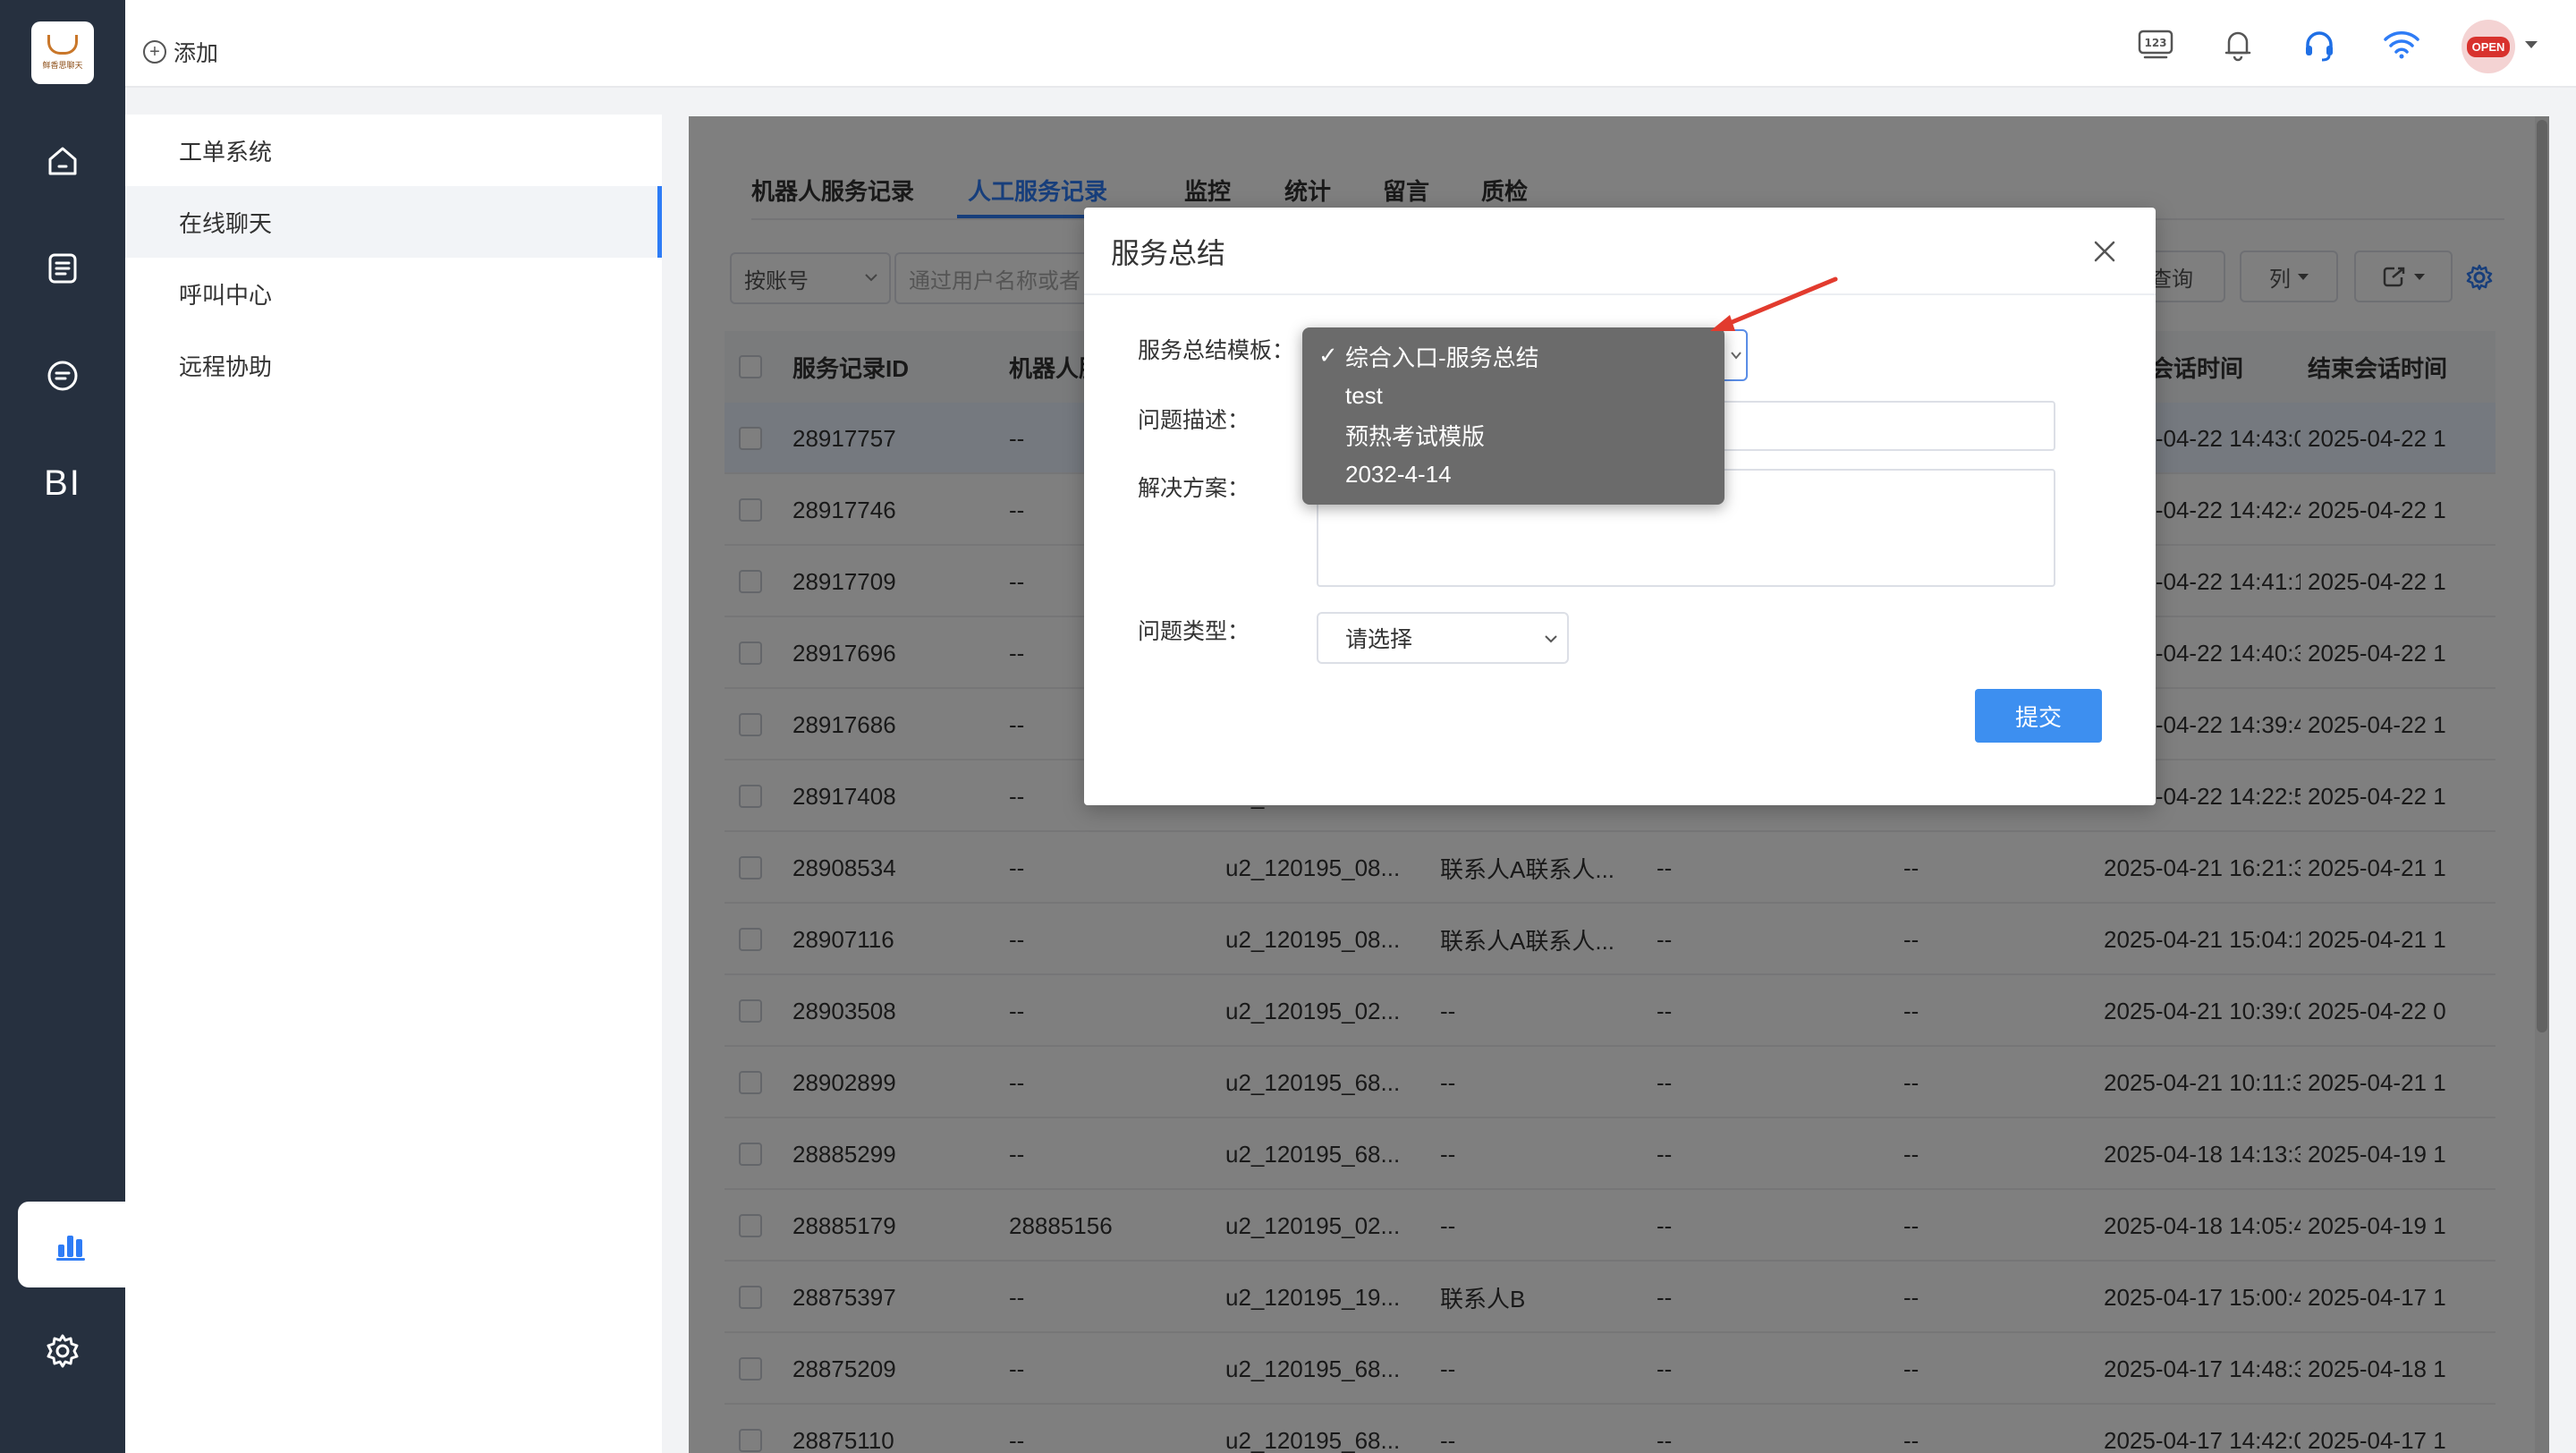 This screenshot has height=1453, width=2576. I want to click on add-button: + 添加, so click(180, 52).